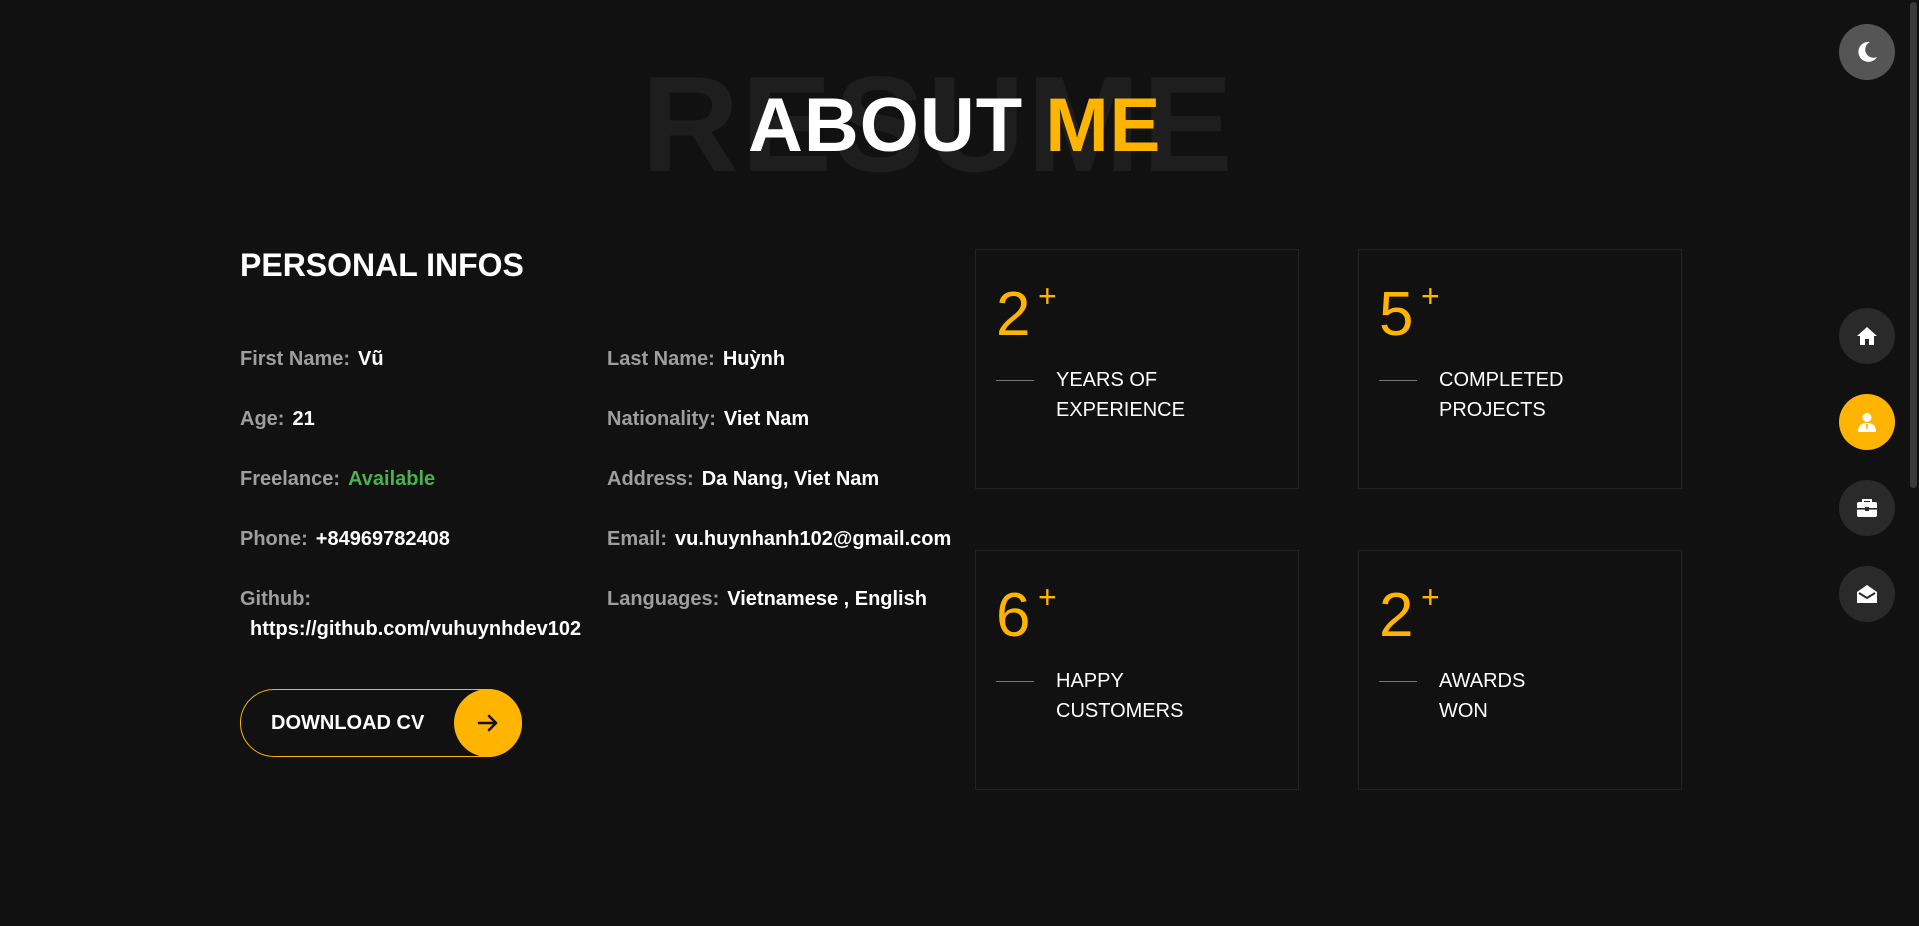 The image size is (1919, 926). I want to click on info-label: First Name:, so click(295, 359).